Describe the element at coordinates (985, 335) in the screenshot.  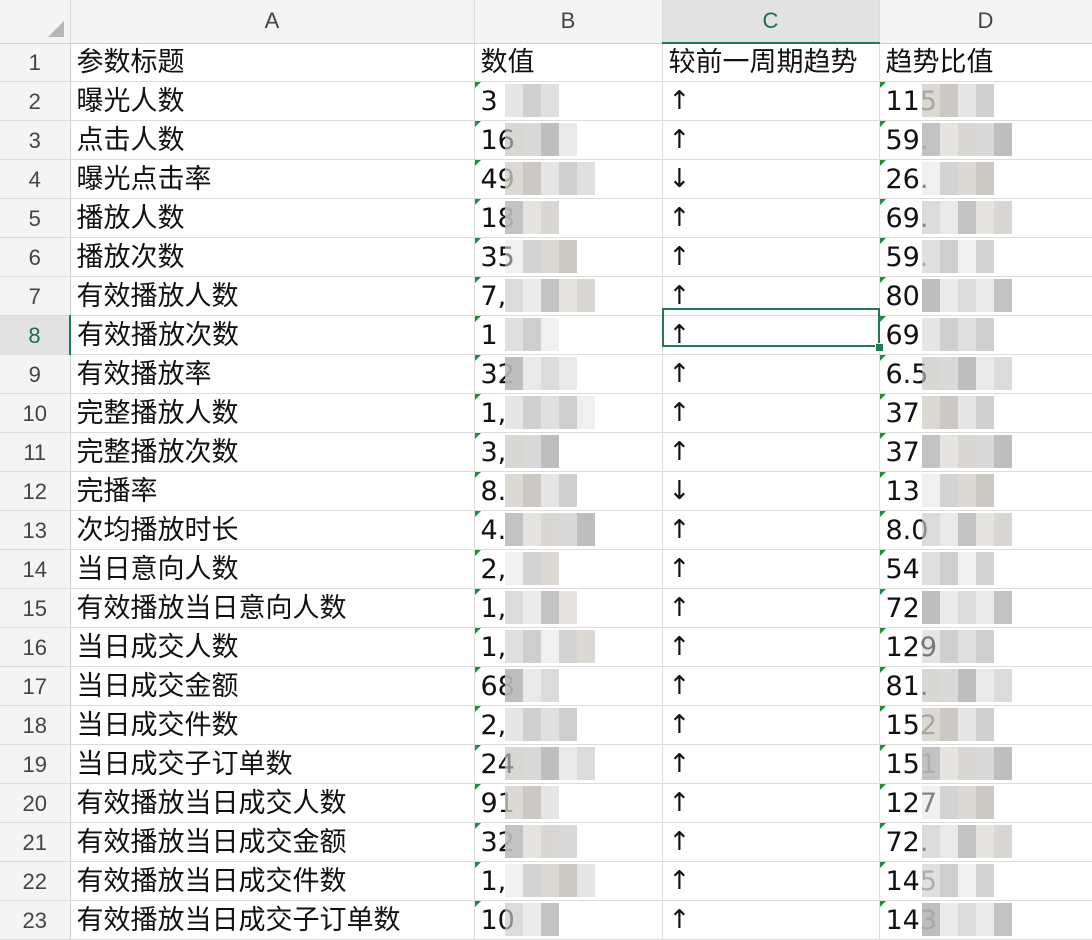
I see `cell-ratio: 69` at that location.